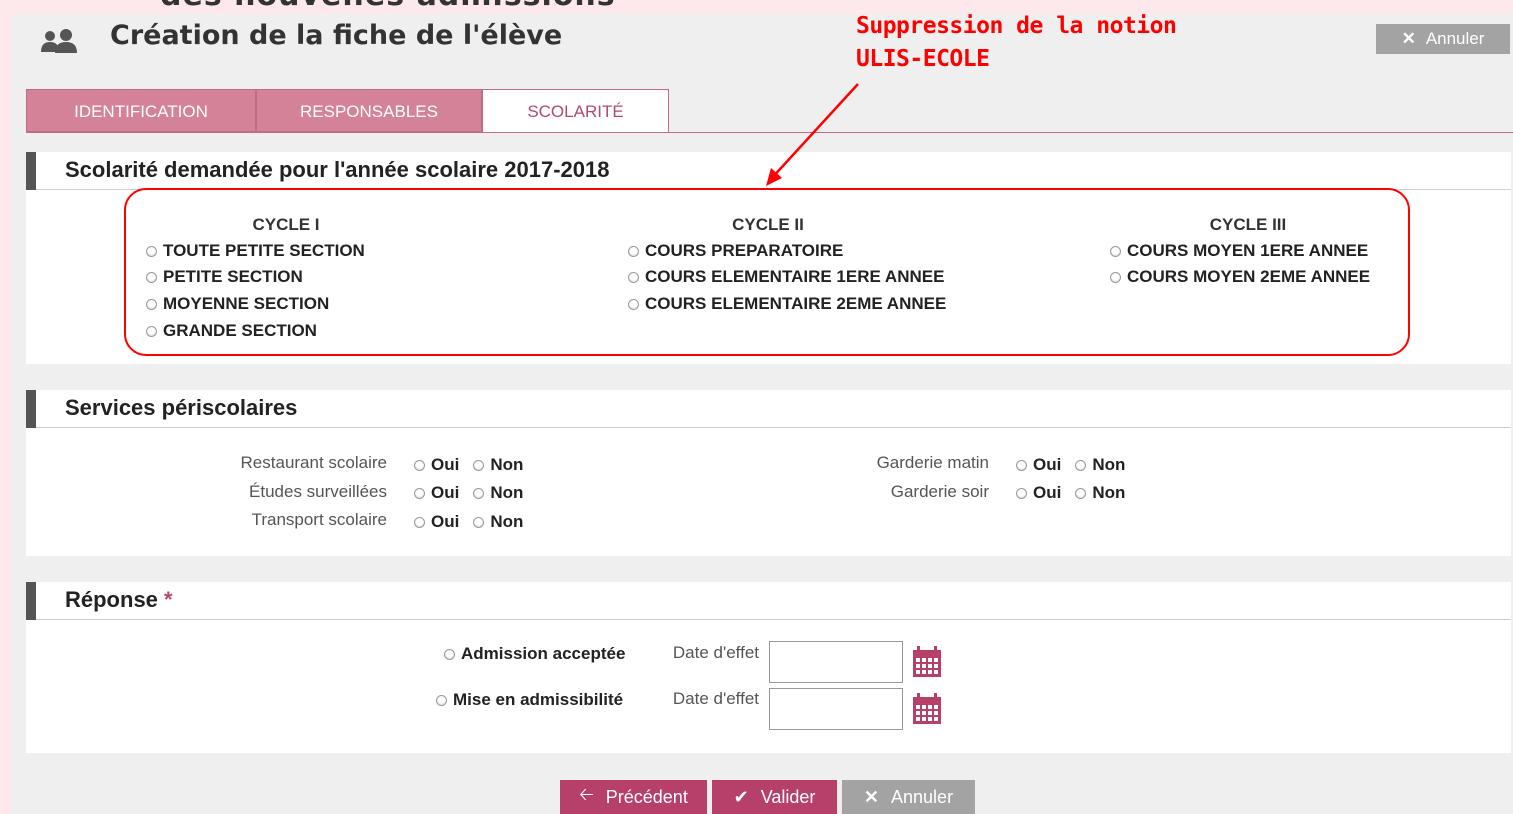 The width and height of the screenshot is (1513, 814). I want to click on header-cancel-button: ✕ Annuler, so click(1443, 39).